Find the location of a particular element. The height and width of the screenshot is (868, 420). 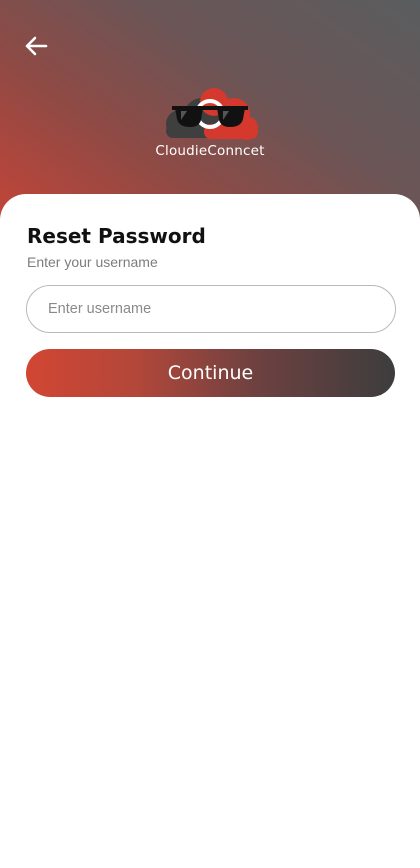

back-button is located at coordinates (36, 46).